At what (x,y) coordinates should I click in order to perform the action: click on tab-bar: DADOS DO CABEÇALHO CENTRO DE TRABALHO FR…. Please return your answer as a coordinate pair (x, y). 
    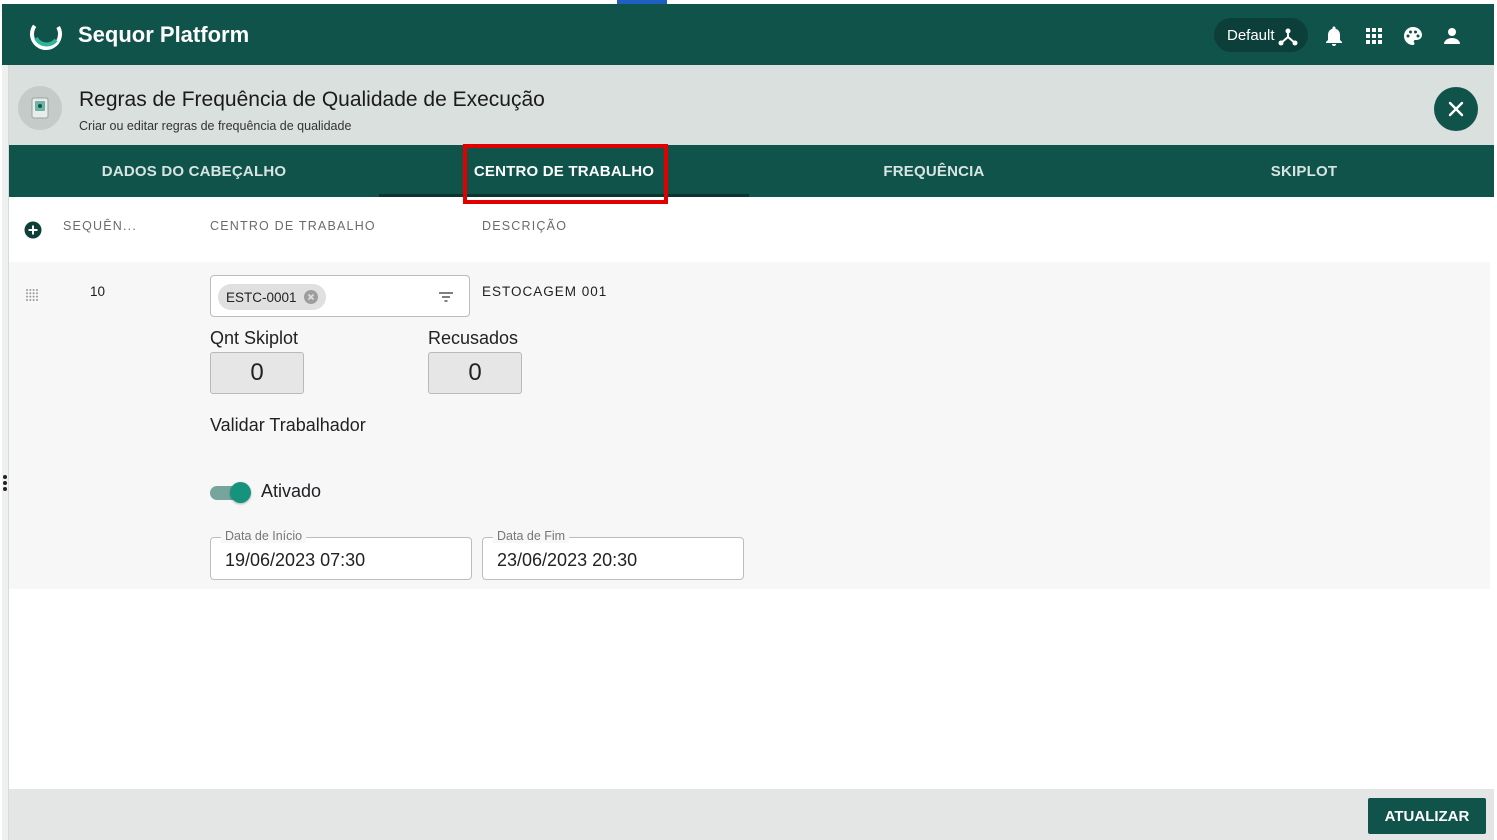
    Looking at the image, I should click on (751, 171).